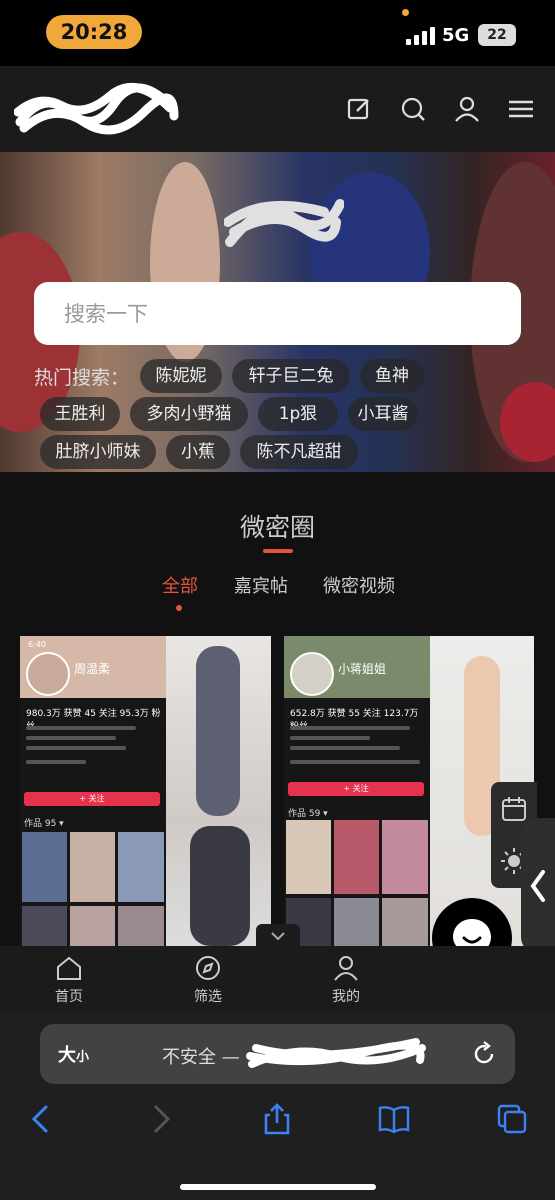 The height and width of the screenshot is (1200, 555). I want to click on signal-icon, so click(421, 36).